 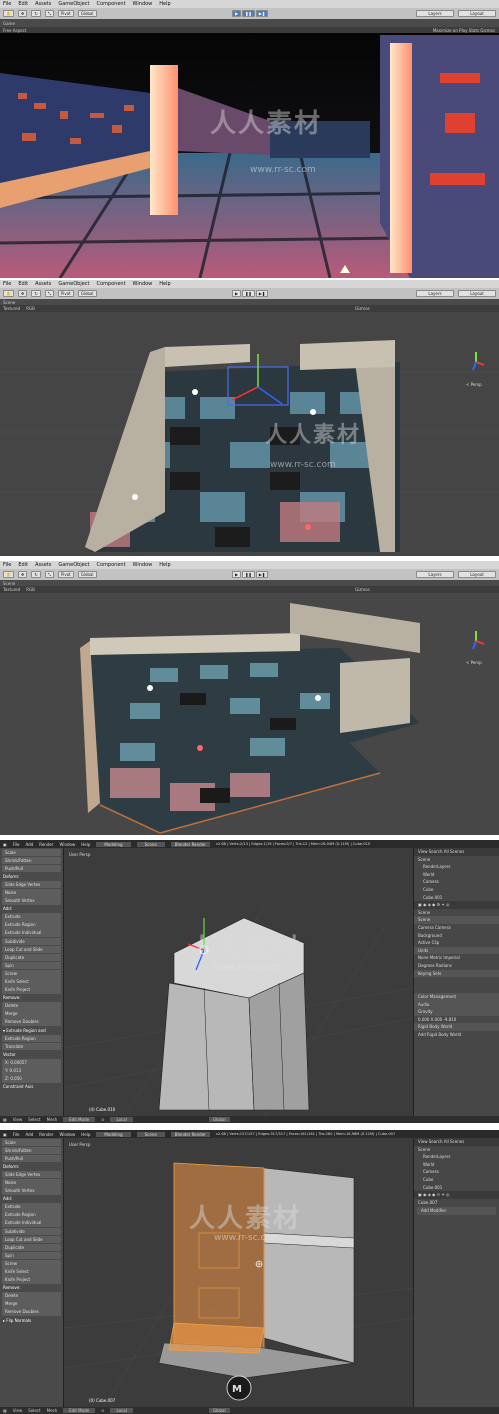 What do you see at coordinates (11, 589) in the screenshot?
I see `render-mode-dropdown: Textured` at bounding box center [11, 589].